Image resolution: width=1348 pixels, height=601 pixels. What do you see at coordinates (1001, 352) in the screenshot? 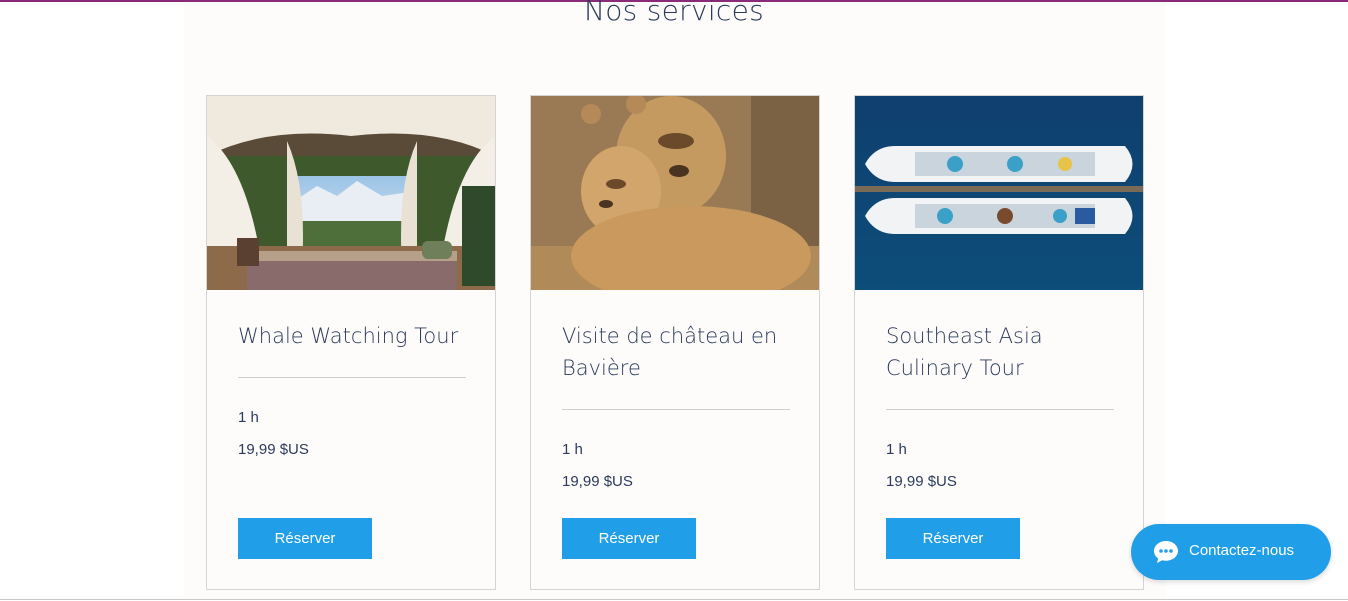
I see `service-title: Southeast Asia Culinary Tour` at bounding box center [1001, 352].